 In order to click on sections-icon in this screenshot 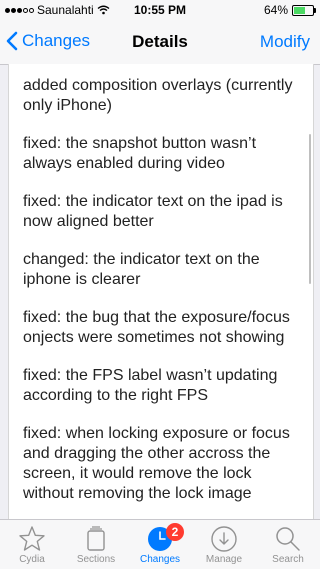, I will do `click(96, 538)`.